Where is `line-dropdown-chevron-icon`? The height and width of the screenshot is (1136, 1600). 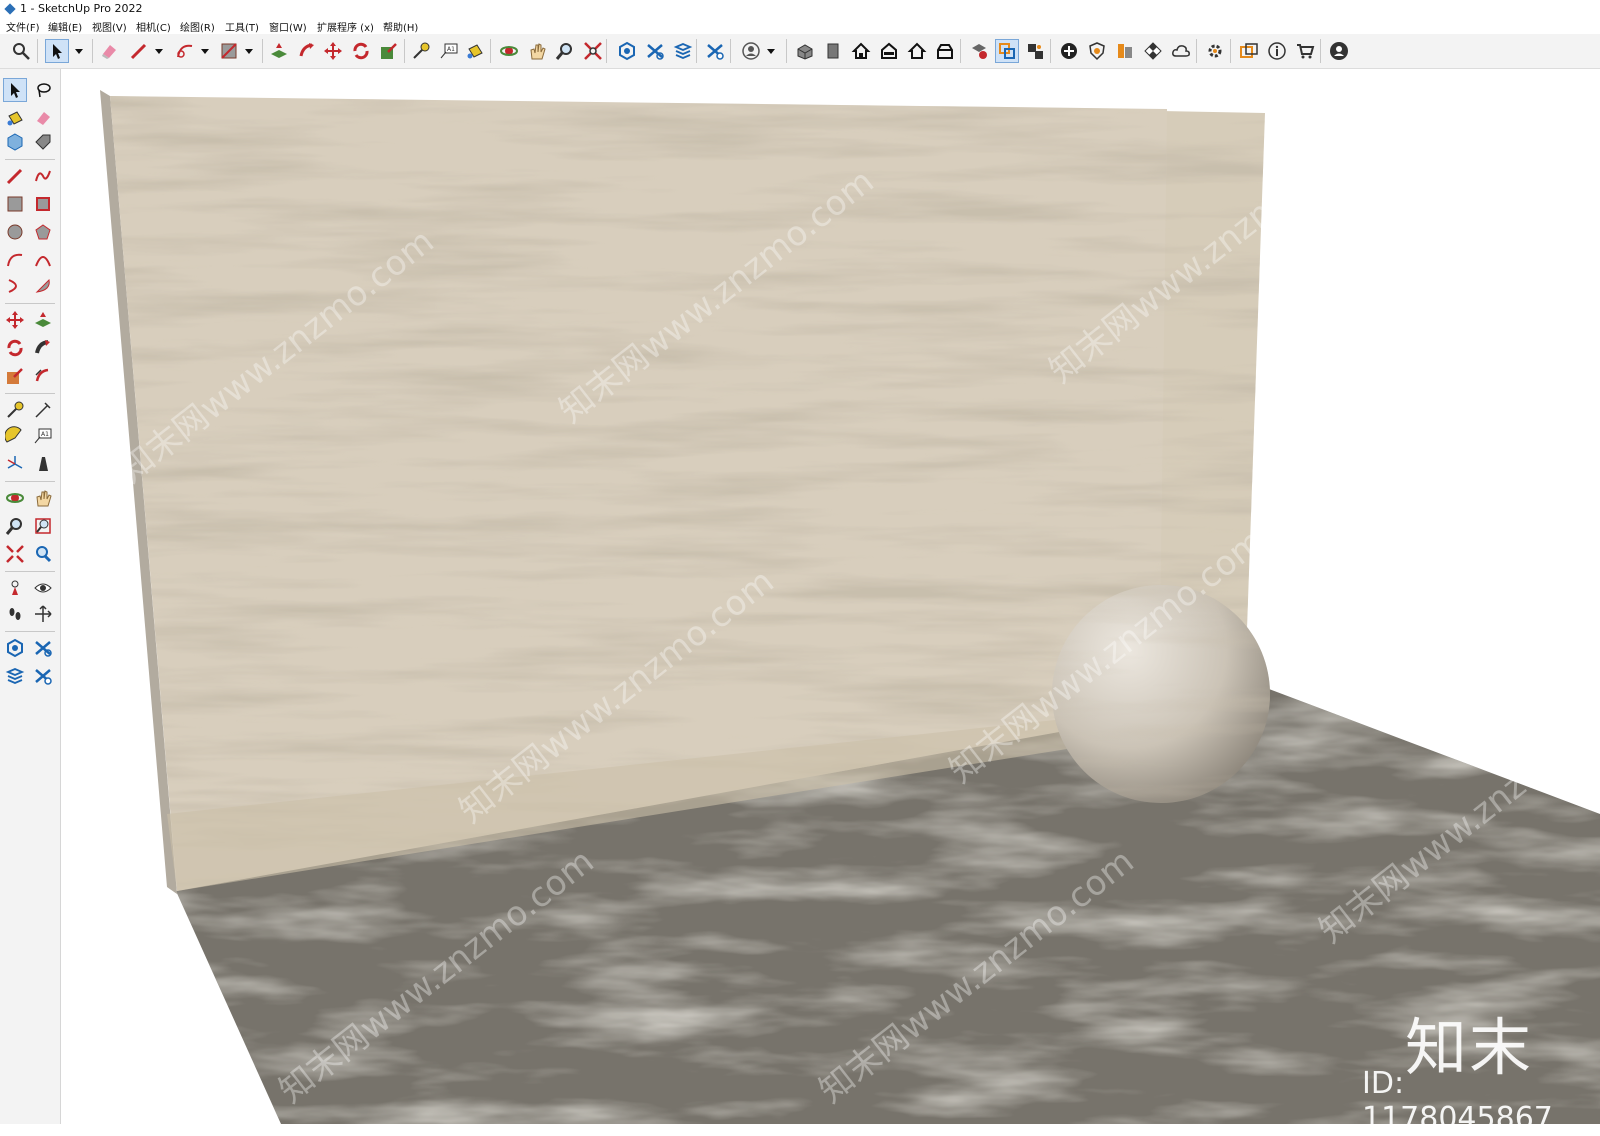 line-dropdown-chevron-icon is located at coordinates (159, 51).